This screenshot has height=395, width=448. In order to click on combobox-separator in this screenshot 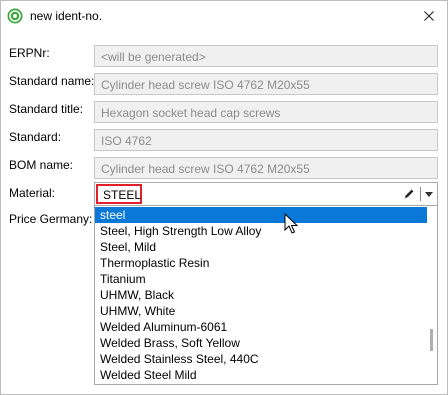, I will do `click(420, 194)`.